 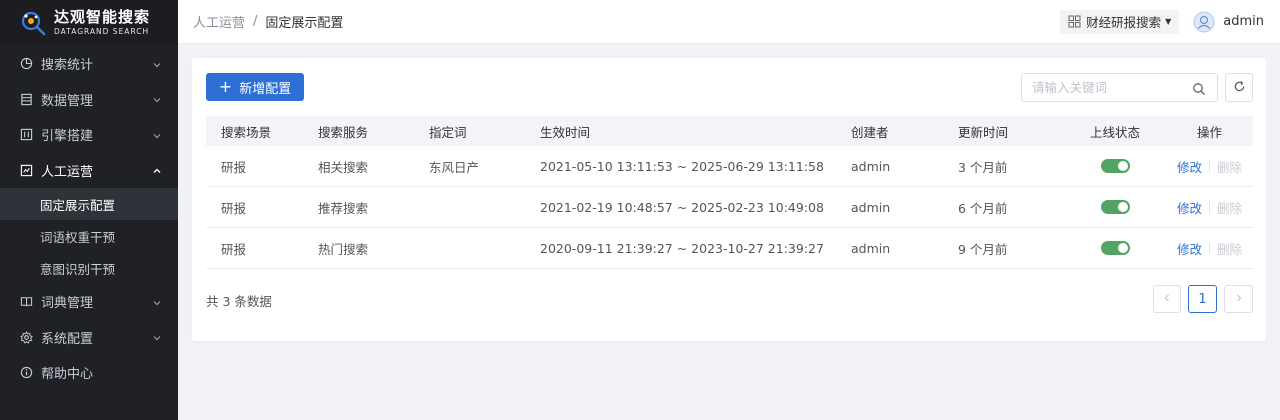 What do you see at coordinates (870, 132) in the screenshot?
I see `column-header: 创建者` at bounding box center [870, 132].